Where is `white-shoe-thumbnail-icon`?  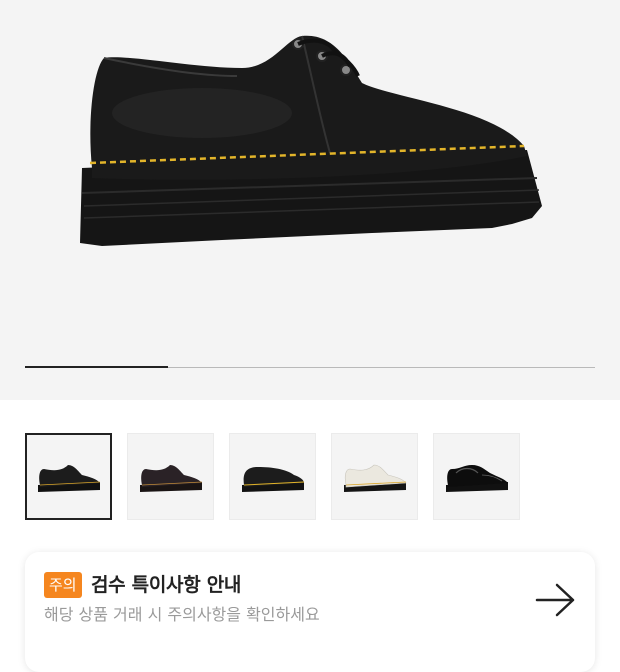
white-shoe-thumbnail-icon is located at coordinates (375, 478).